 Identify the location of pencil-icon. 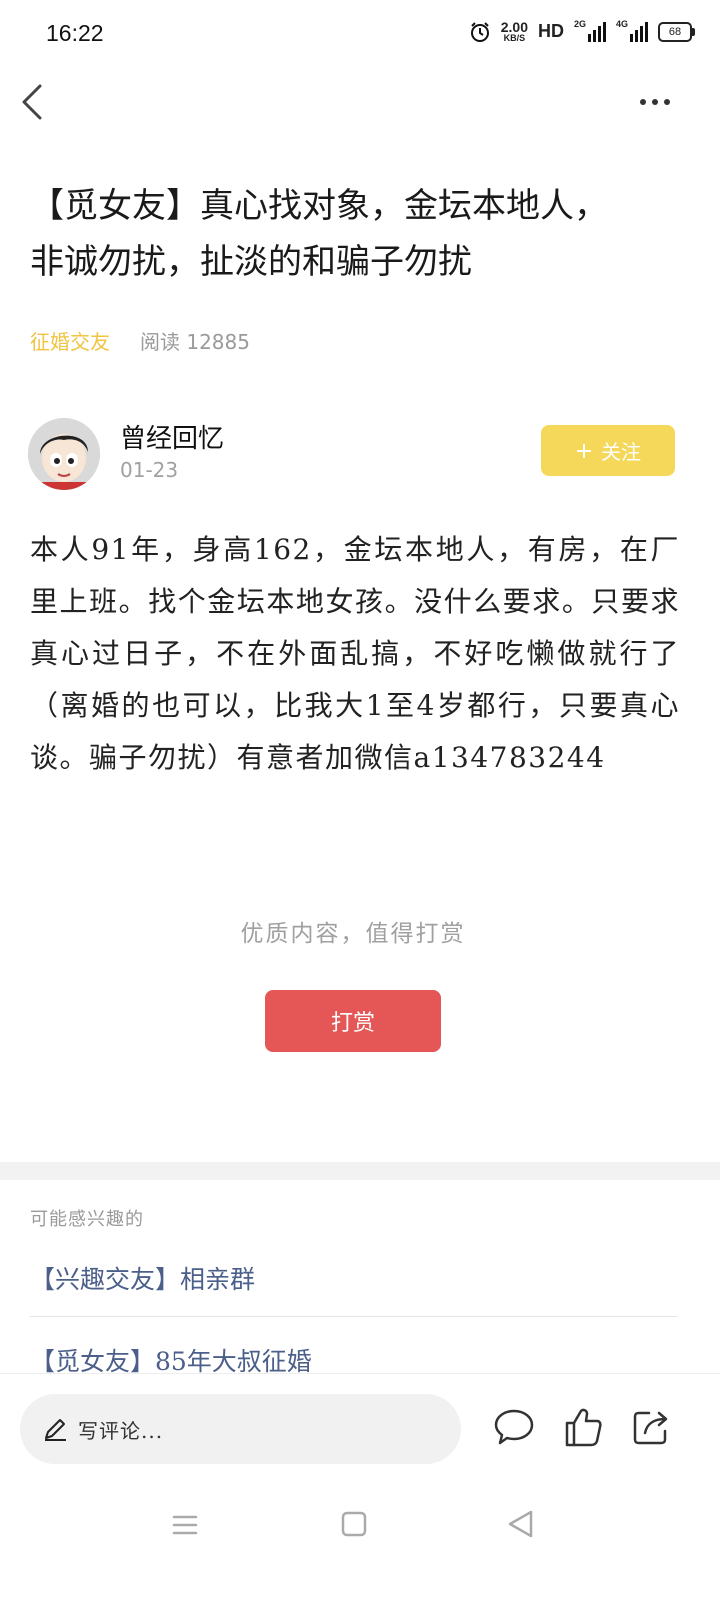
(55, 1430).